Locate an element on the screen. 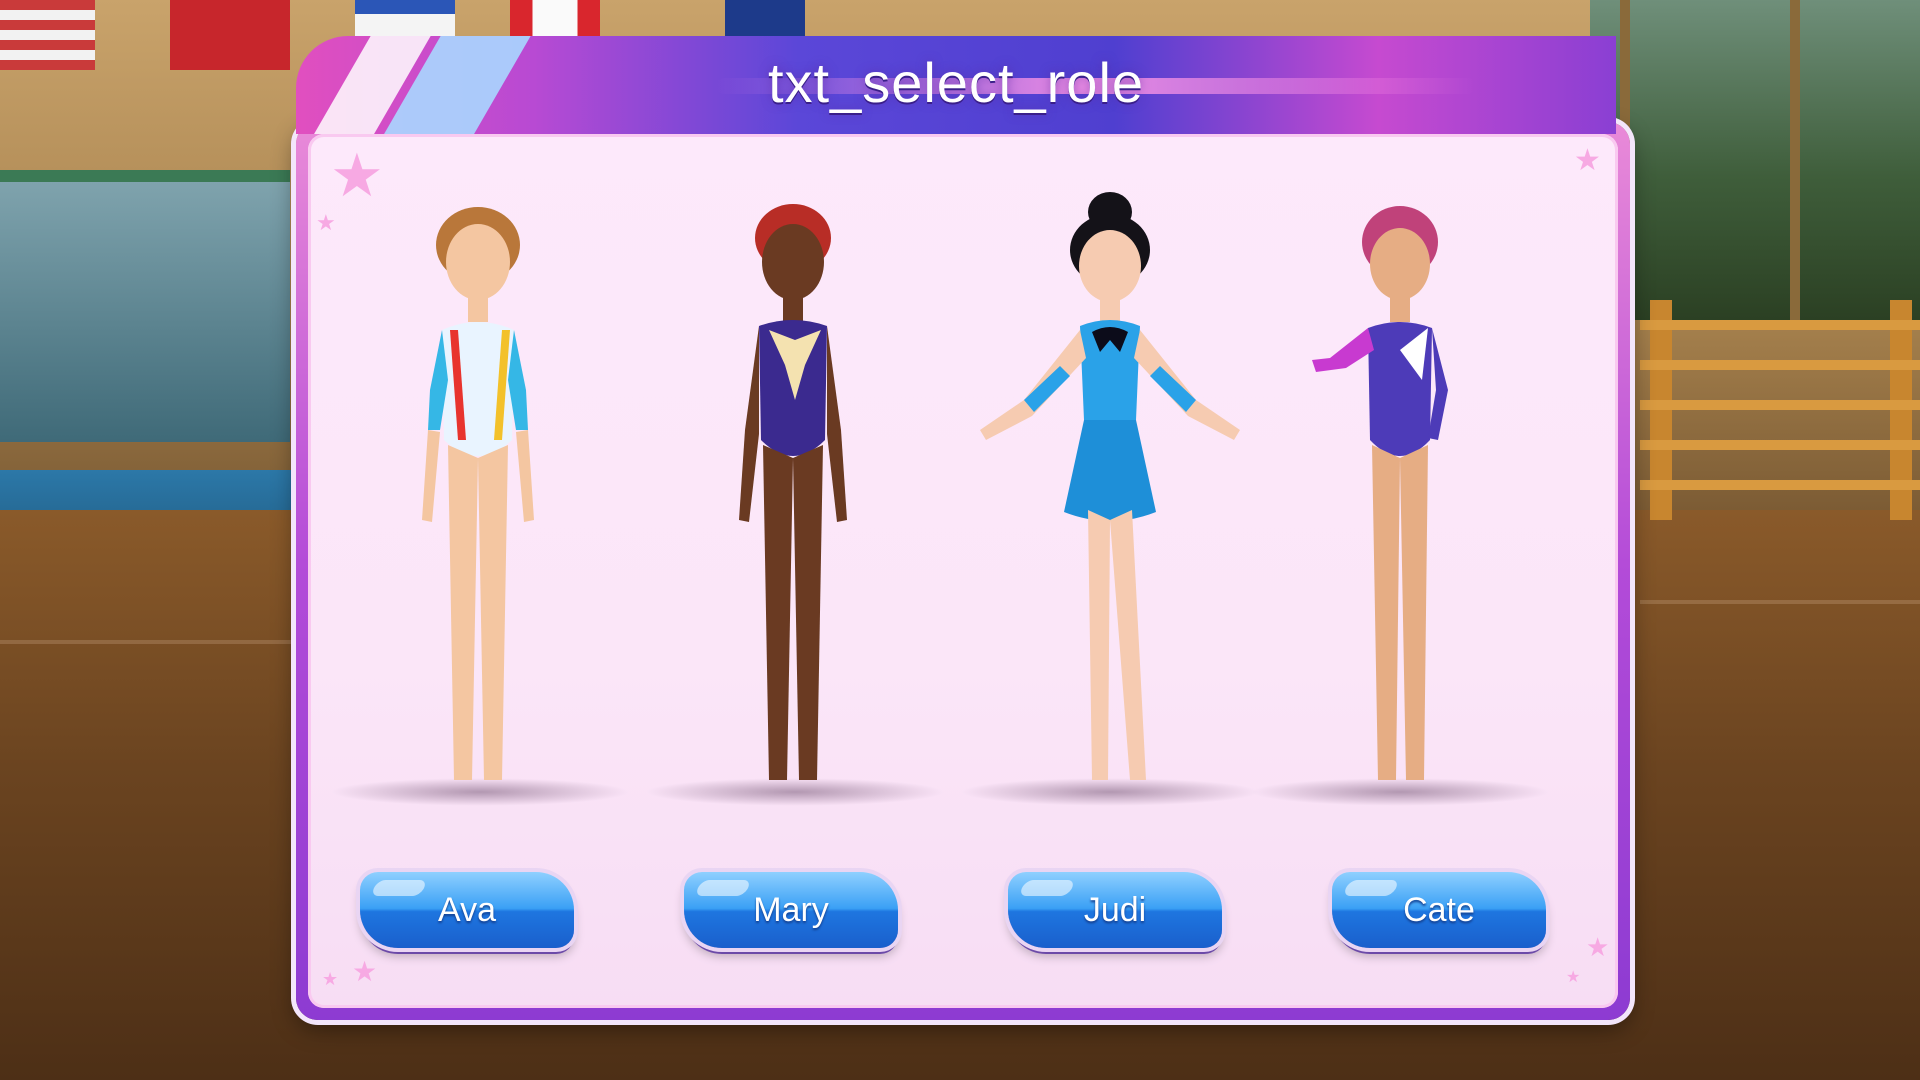 This screenshot has width=1920, height=1080. role-card-mary is located at coordinates (795, 500).